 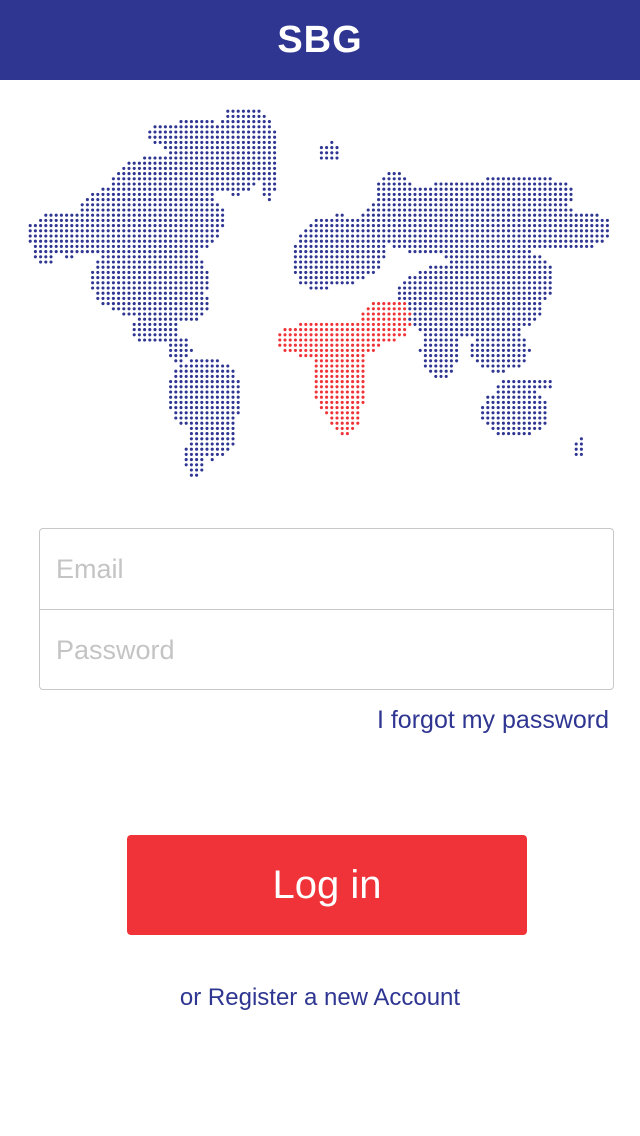 I want to click on forgot-password-link: I forgot my password, so click(x=493, y=720).